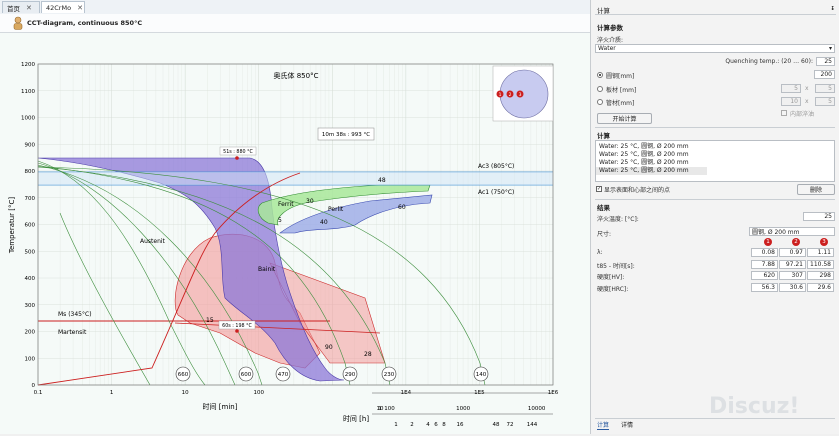  Describe the element at coordinates (30, 306) in the screenshot. I see `y-tick-label: 300` at that location.